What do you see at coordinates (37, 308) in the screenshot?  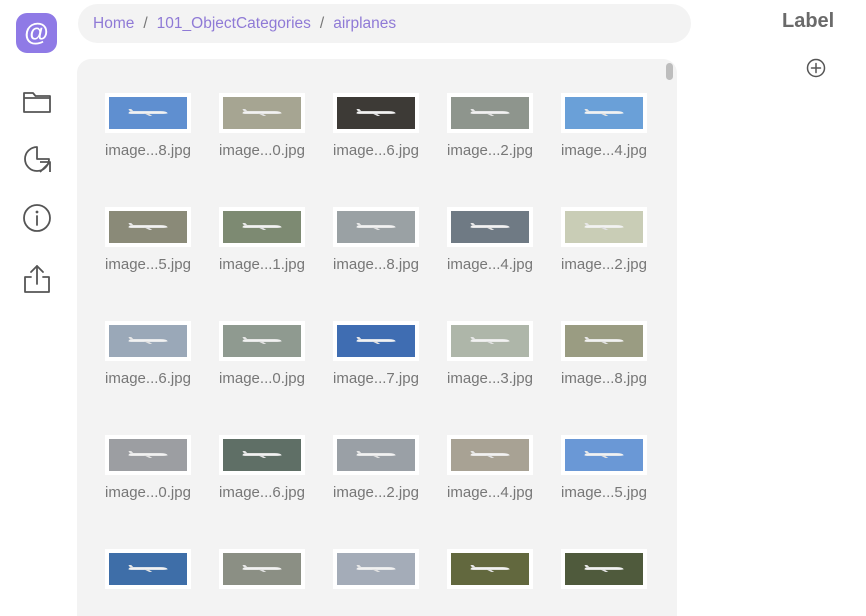 I see `left-sidebar: @` at bounding box center [37, 308].